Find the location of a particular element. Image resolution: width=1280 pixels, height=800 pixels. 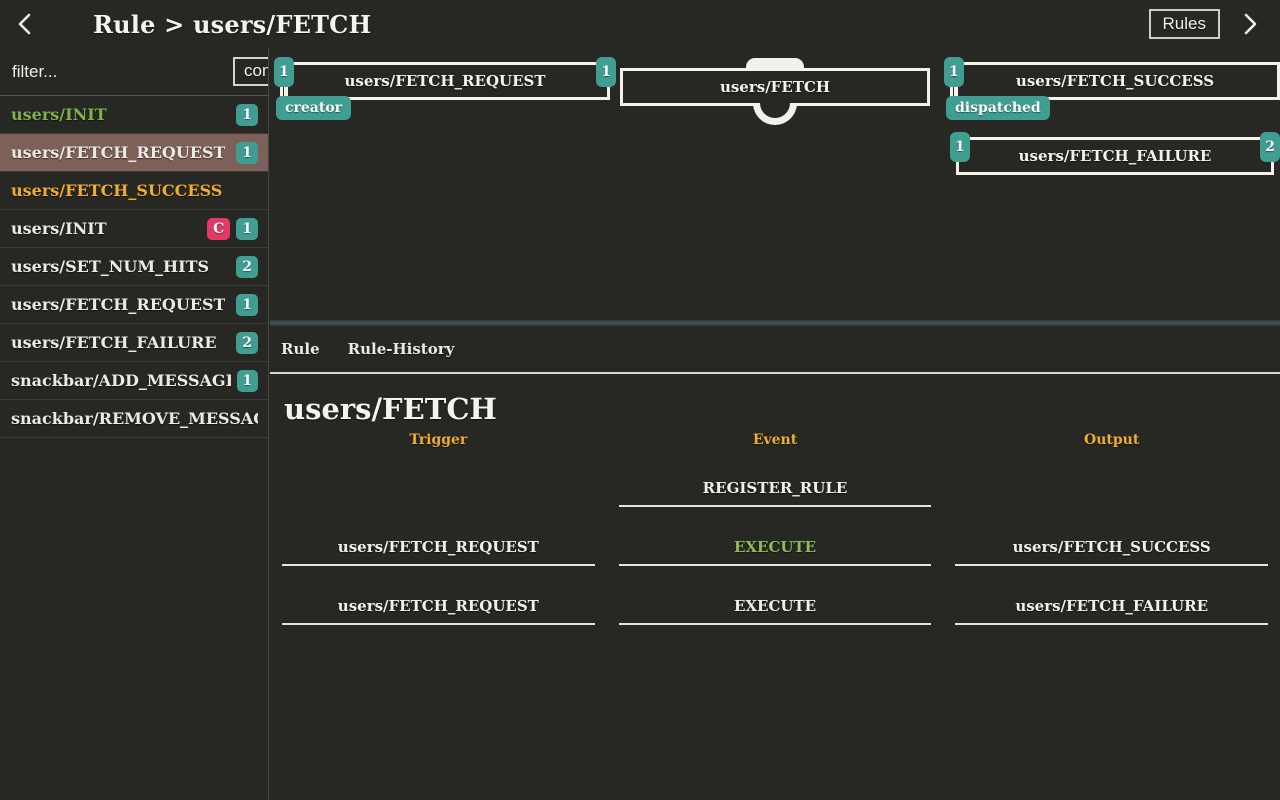

action-list-item: snackbar/ADD_MESSAGE 1 is located at coordinates (134, 381).